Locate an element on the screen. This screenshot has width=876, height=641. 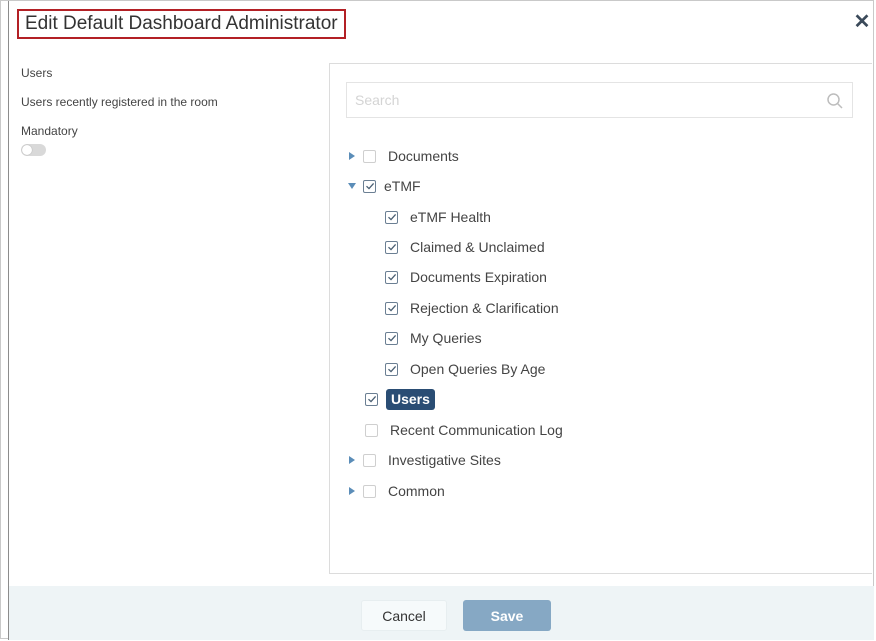
checkbox-claimed-unclaimed is located at coordinates (391, 247).